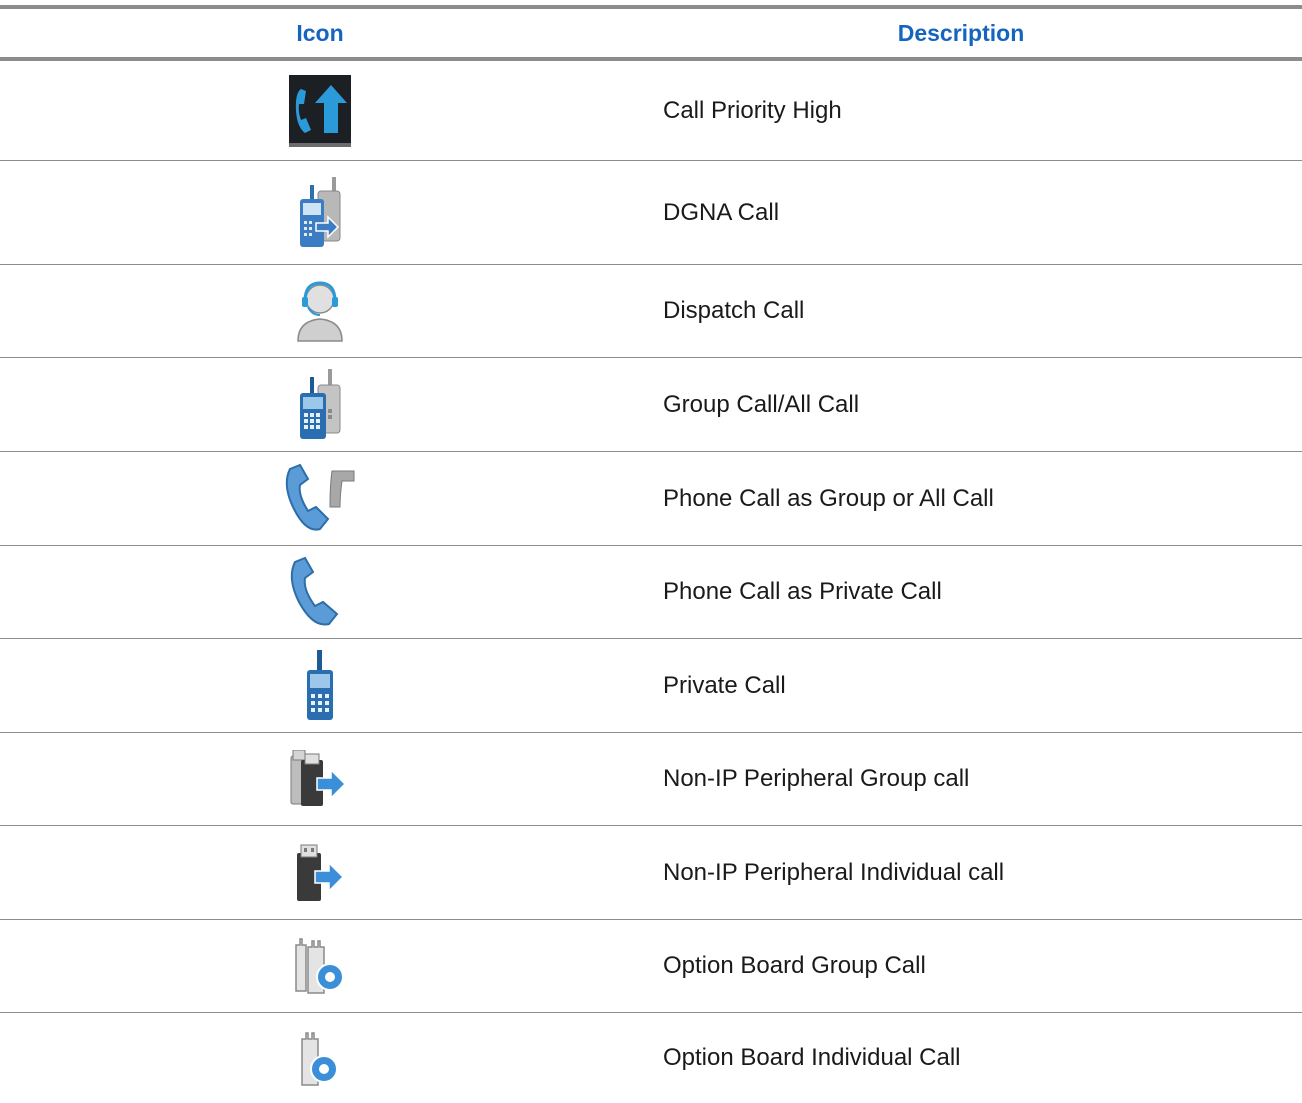 This screenshot has height=1103, width=1302. I want to click on table-row: Option Board Individual Call, so click(651, 1058).